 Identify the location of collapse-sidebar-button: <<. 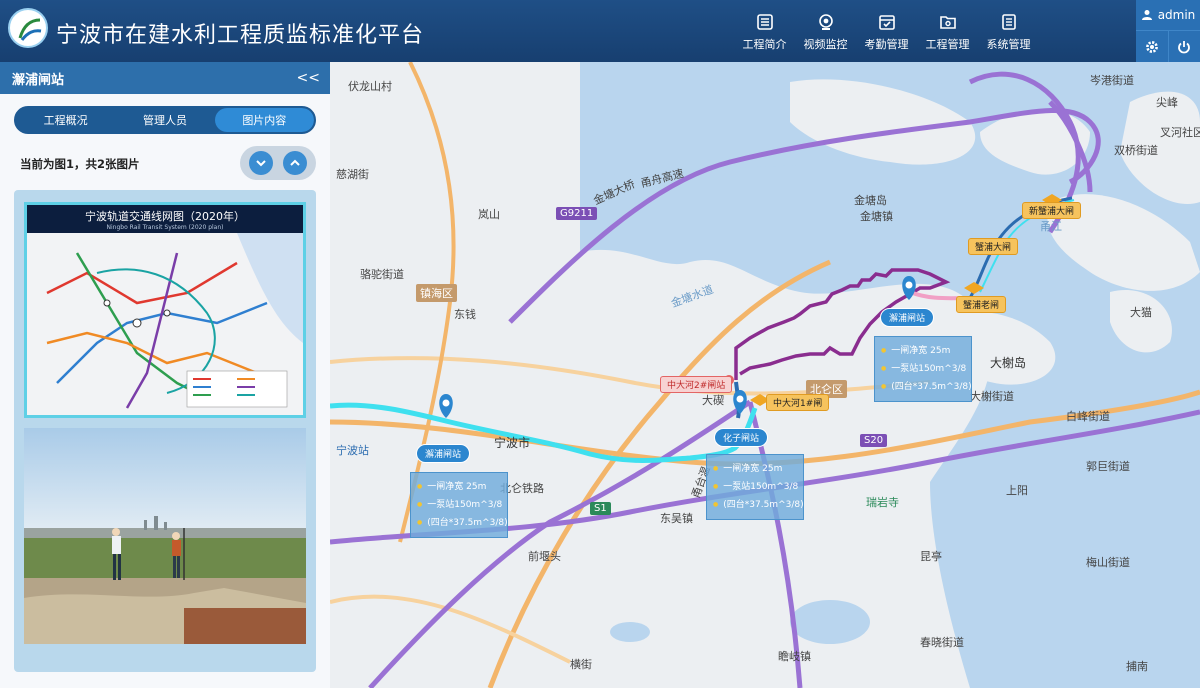
(308, 78).